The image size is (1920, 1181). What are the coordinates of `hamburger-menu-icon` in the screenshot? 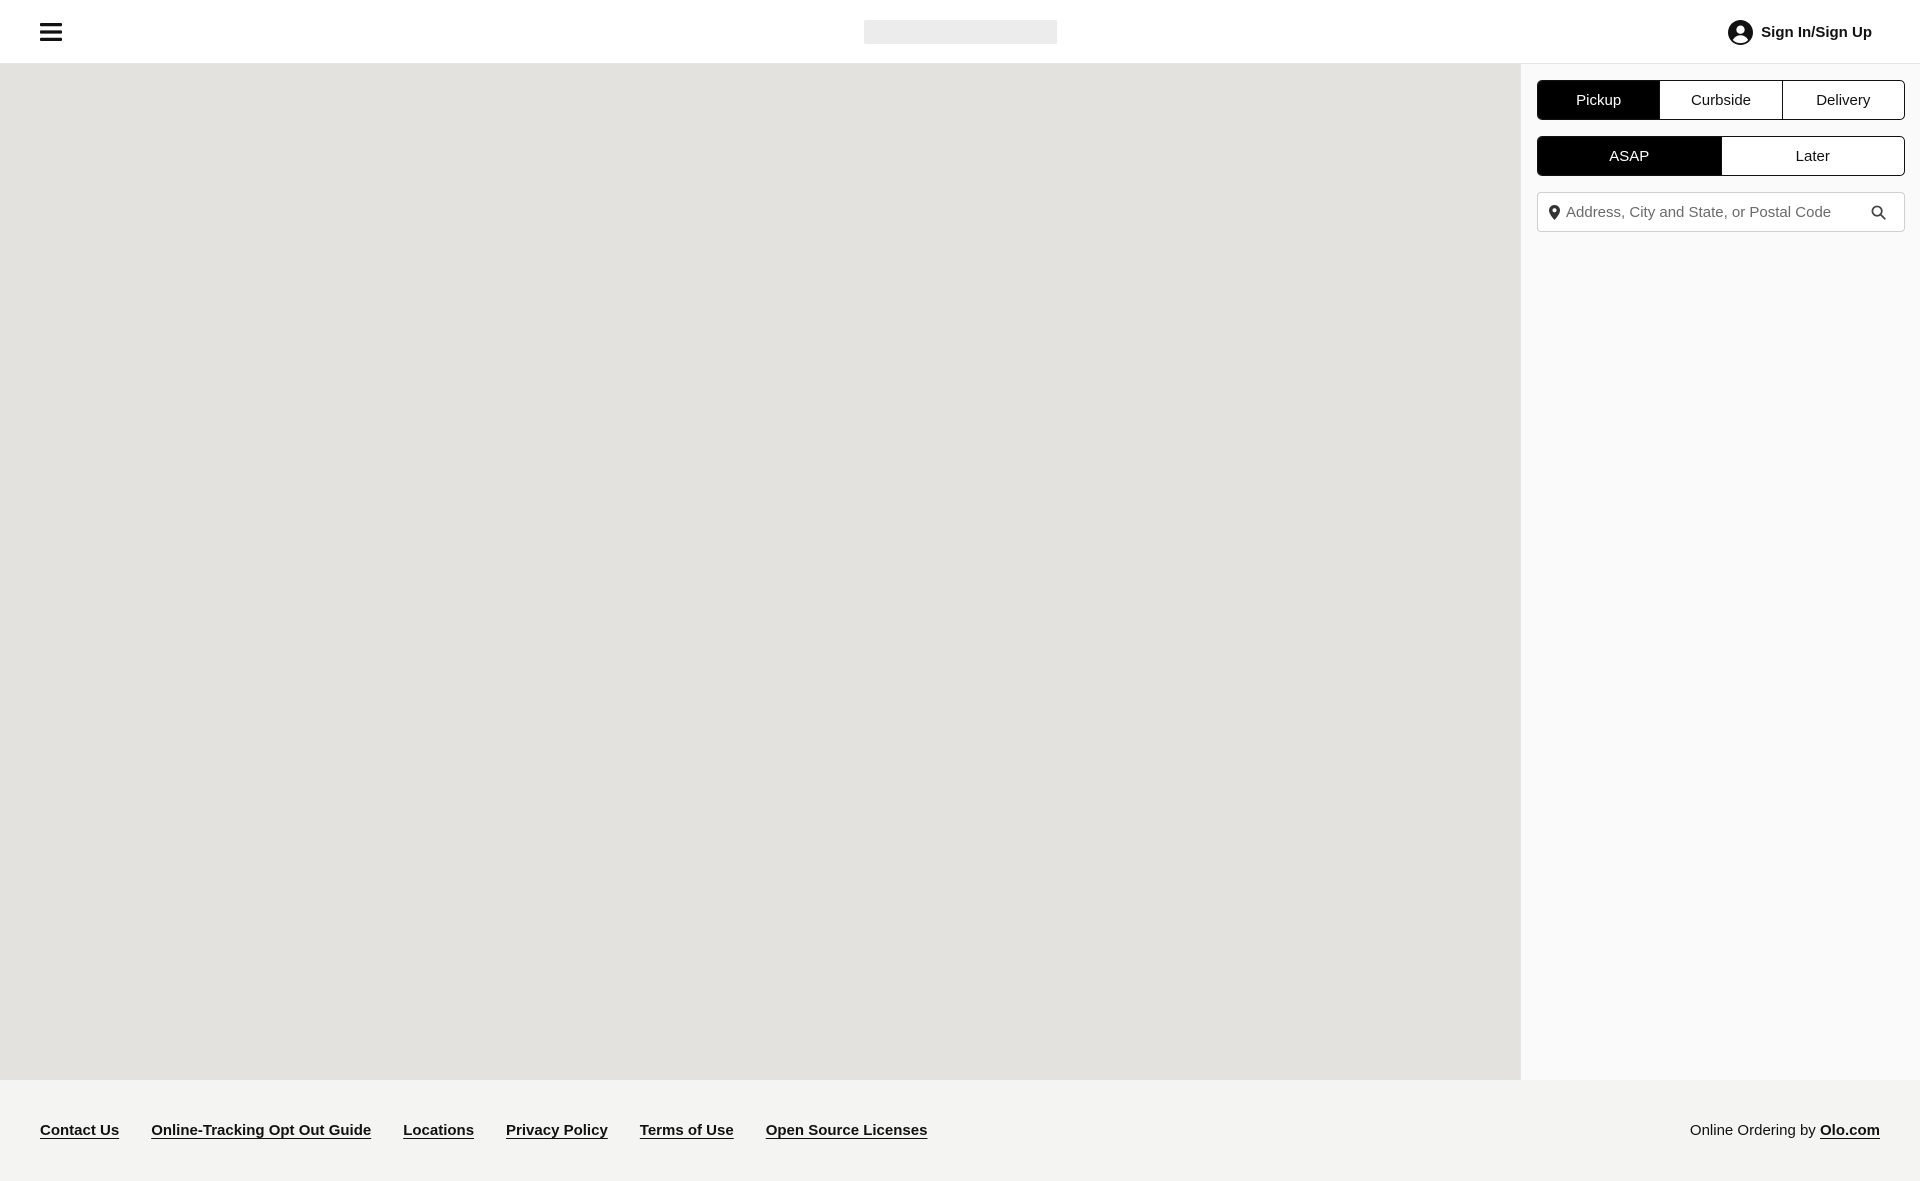 It's located at (51, 32).